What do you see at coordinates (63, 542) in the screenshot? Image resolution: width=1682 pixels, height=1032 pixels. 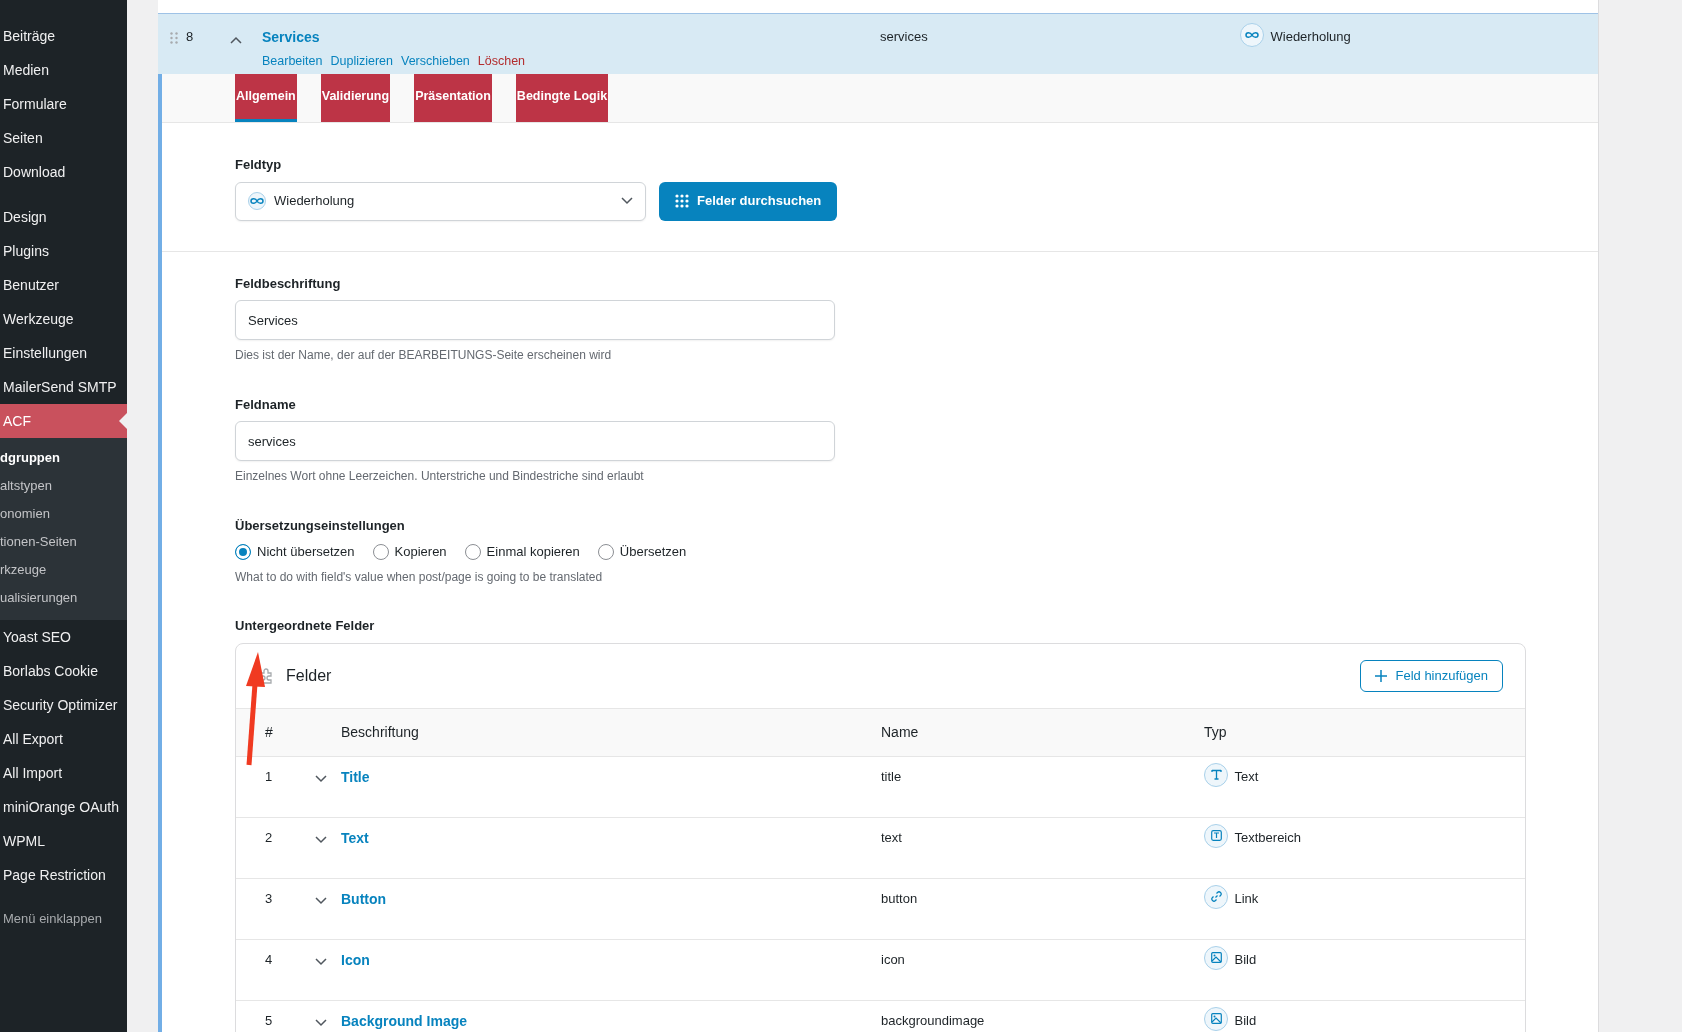 I see `submenu-item: tionen-Seiten` at bounding box center [63, 542].